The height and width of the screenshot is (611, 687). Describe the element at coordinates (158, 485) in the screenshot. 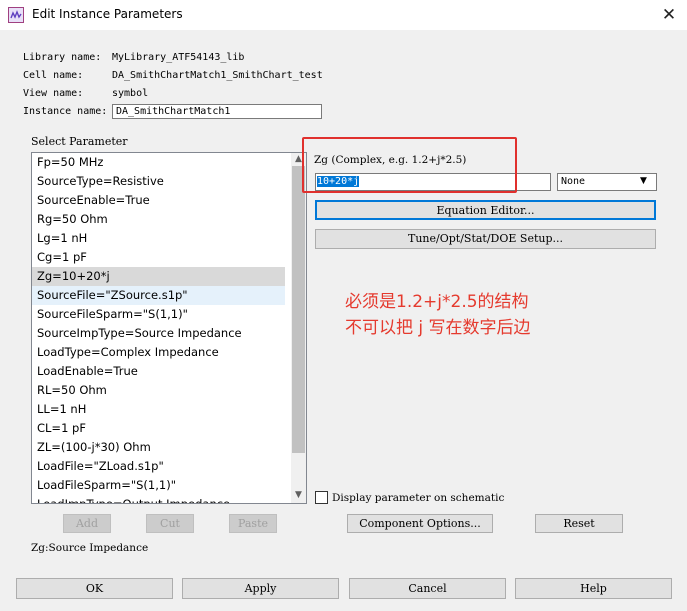

I see `list-item: LoadFileSparm="S(1,1)"` at that location.